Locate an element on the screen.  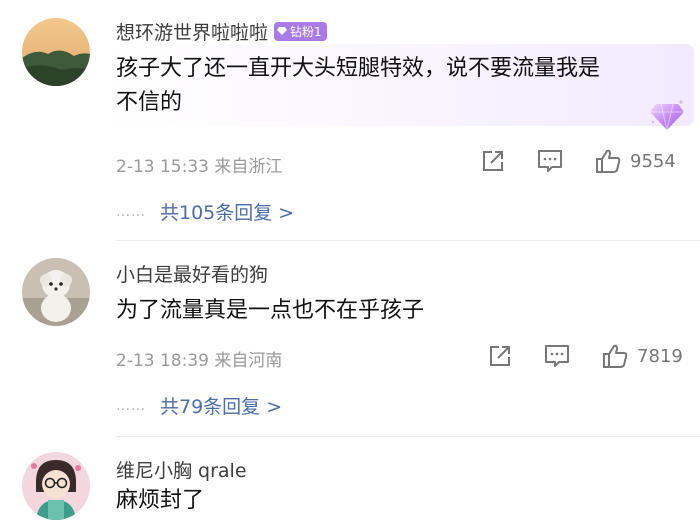
comment-text-line: 不信的 is located at coordinates (149, 102).